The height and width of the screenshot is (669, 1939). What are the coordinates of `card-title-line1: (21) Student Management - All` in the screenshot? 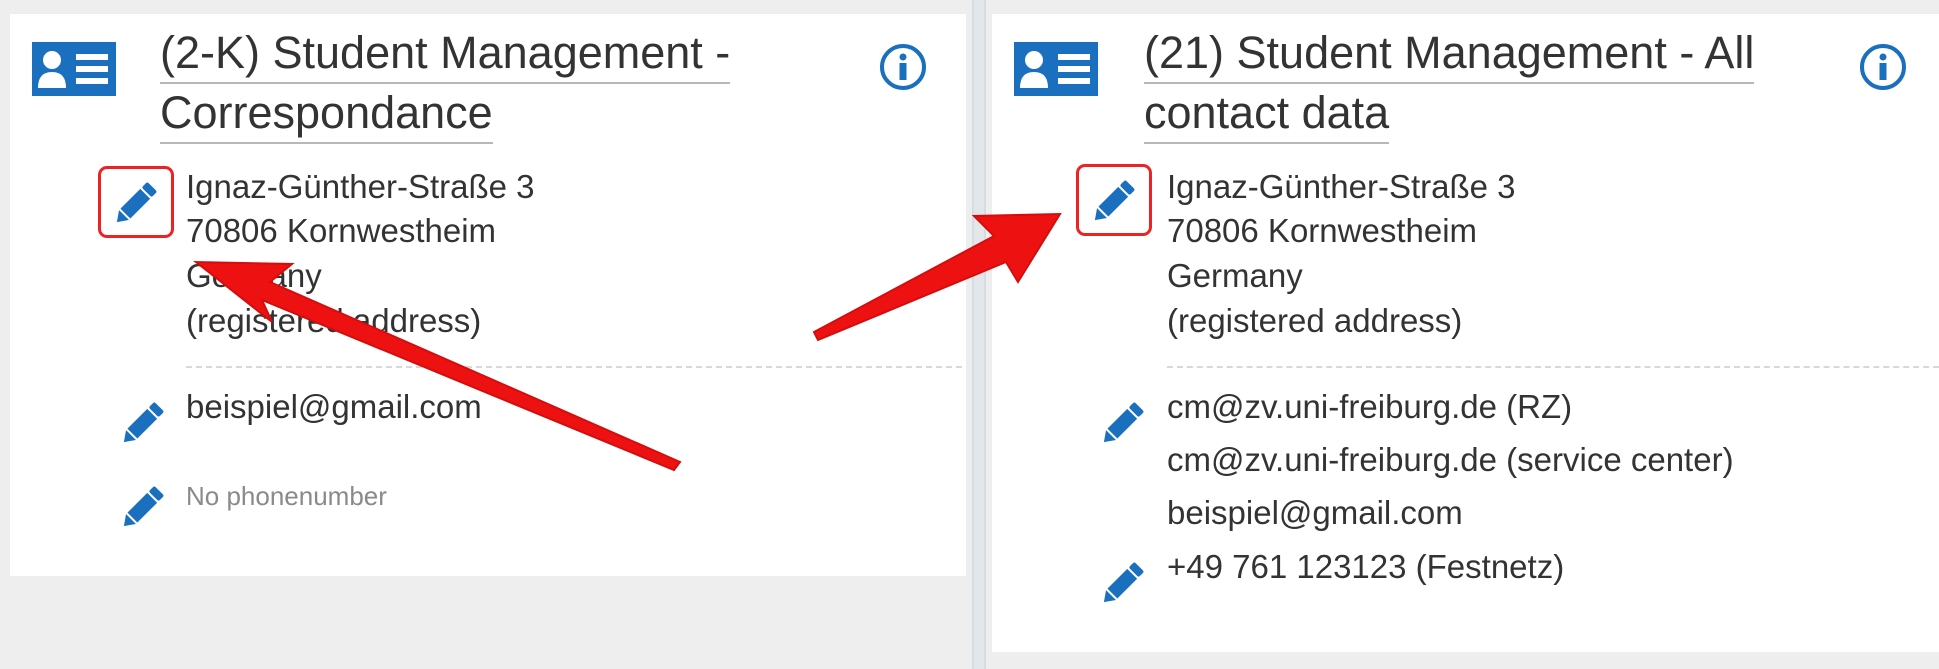 It's located at (1449, 54).